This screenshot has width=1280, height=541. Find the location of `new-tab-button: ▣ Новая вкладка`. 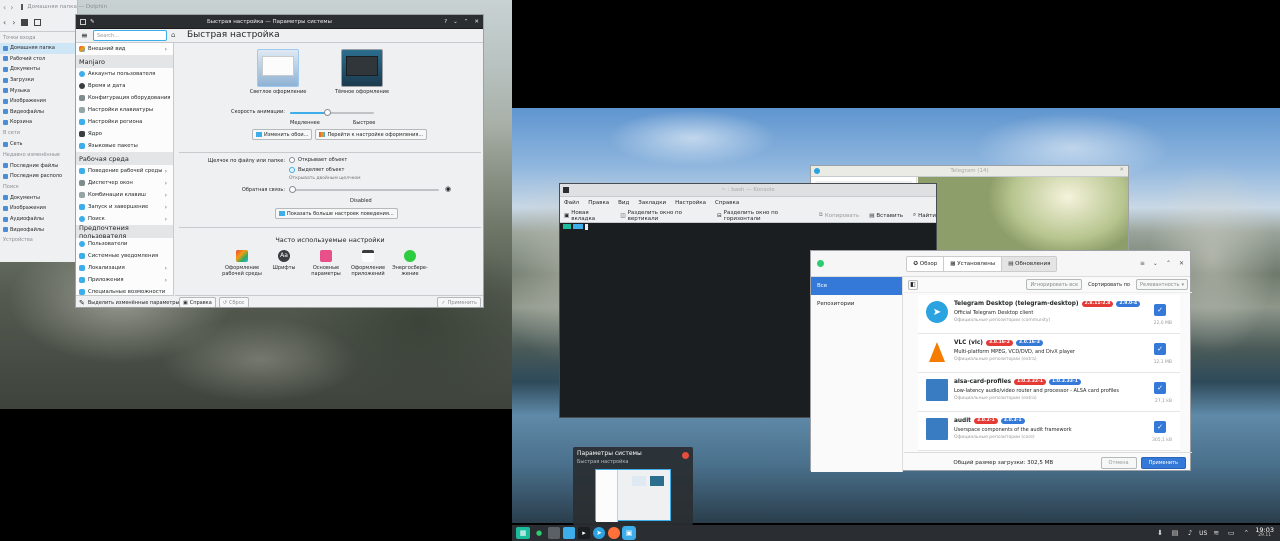

new-tab-button: ▣ Новая вкладка is located at coordinates (587, 216).